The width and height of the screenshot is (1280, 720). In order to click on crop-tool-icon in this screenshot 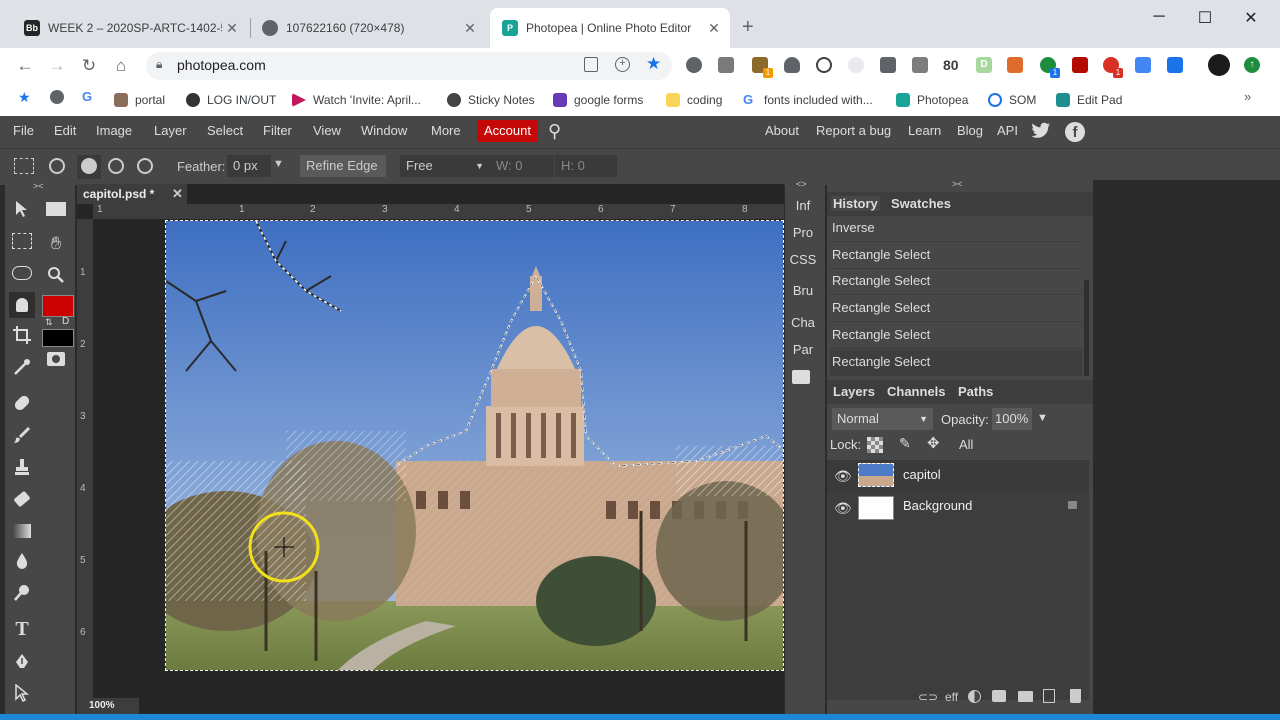, I will do `click(22, 335)`.